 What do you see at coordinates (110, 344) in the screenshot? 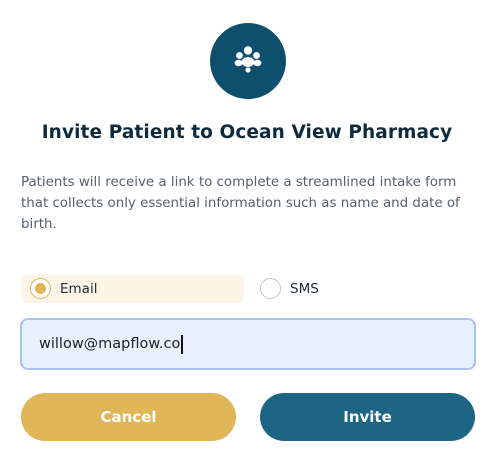
I see `email-field-value: willow@mapflow.co` at bounding box center [110, 344].